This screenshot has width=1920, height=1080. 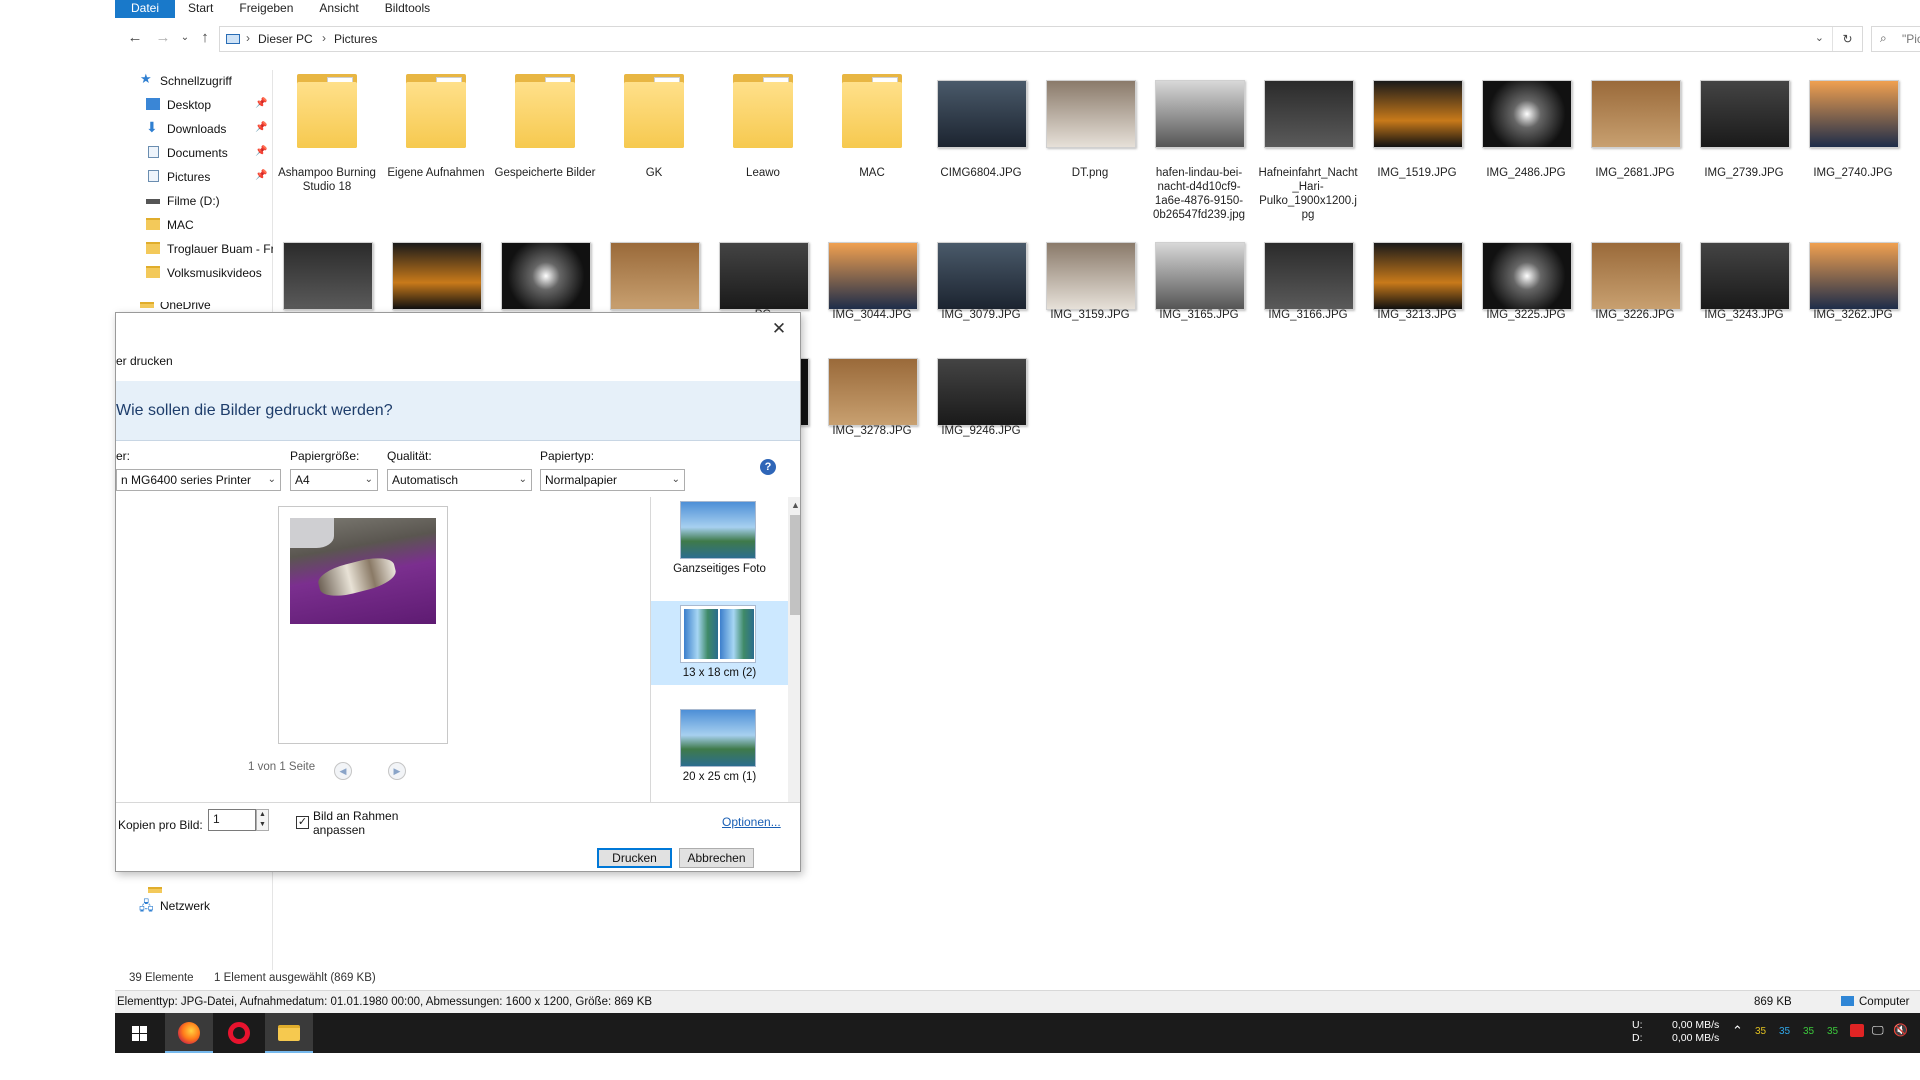 I want to click on layout-13x18: 13 x 18 cm (2), so click(x=719, y=643).